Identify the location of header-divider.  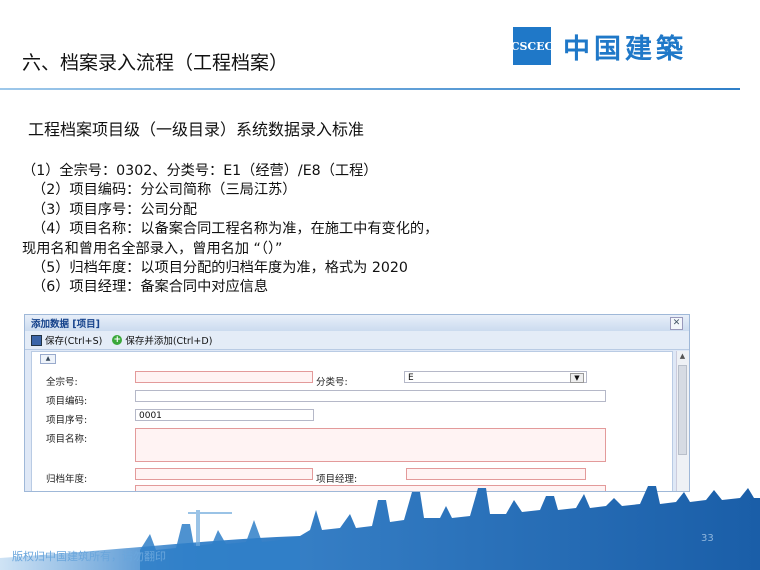
(370, 89).